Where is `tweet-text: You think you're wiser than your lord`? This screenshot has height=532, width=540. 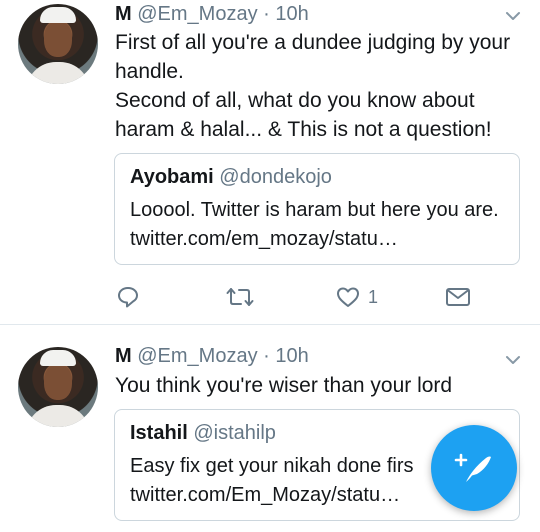
tweet-text: You think you're wiser than your lord is located at coordinates (322, 385).